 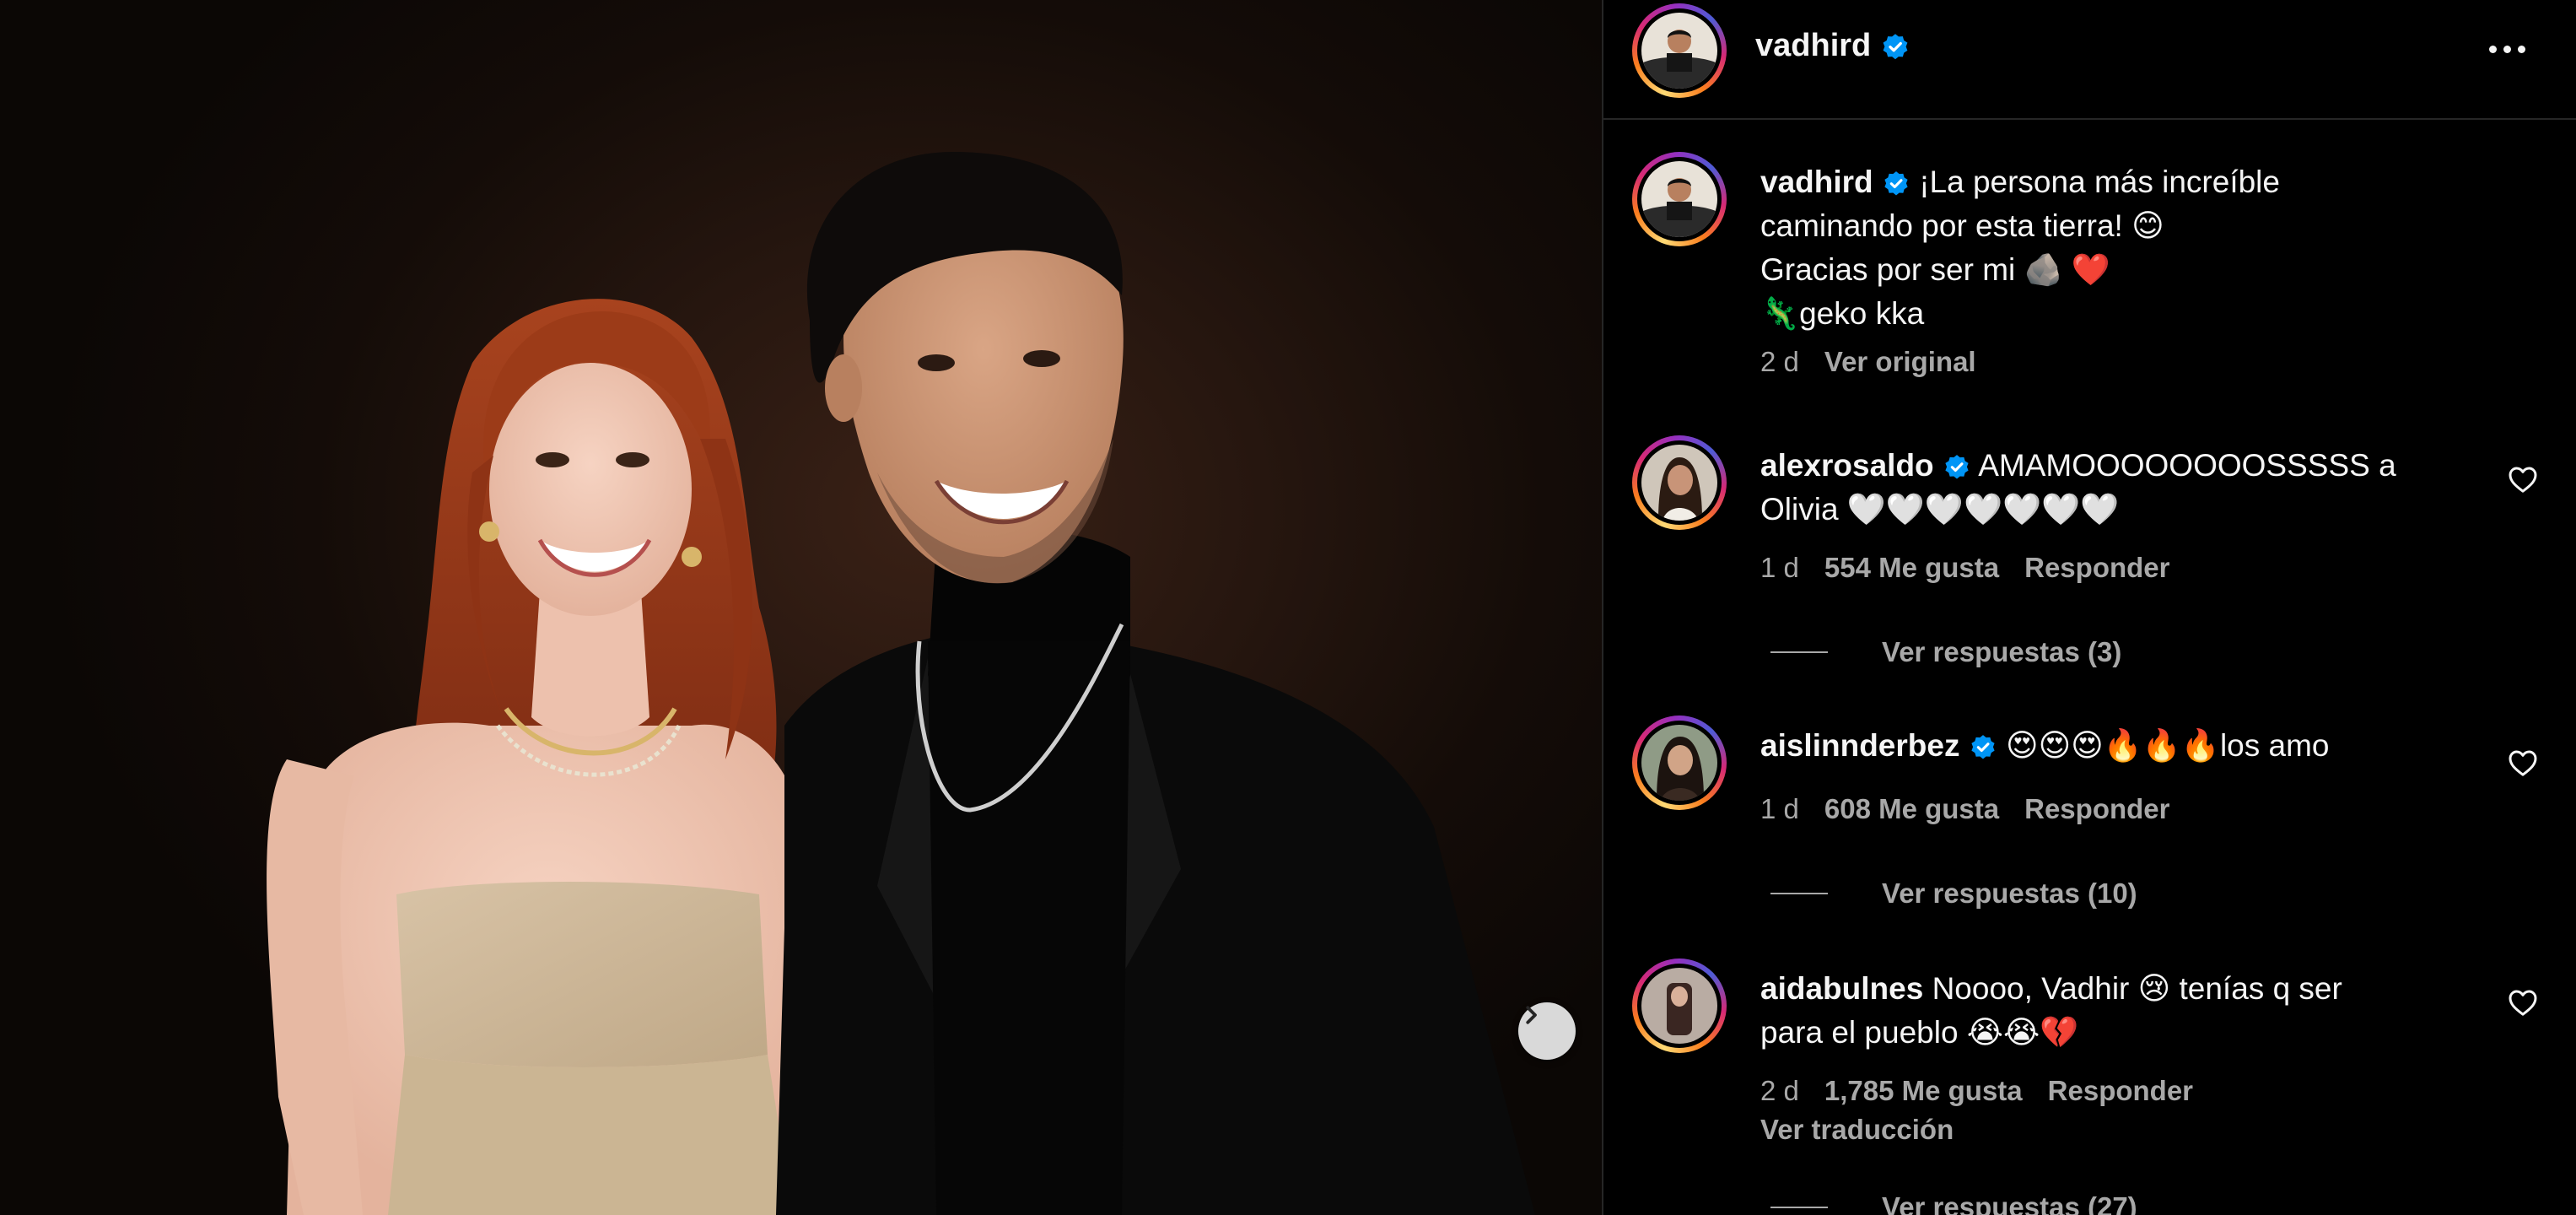 I want to click on comment-meta: 2 d 1,785 Me gusta Responder, so click(x=1976, y=1091).